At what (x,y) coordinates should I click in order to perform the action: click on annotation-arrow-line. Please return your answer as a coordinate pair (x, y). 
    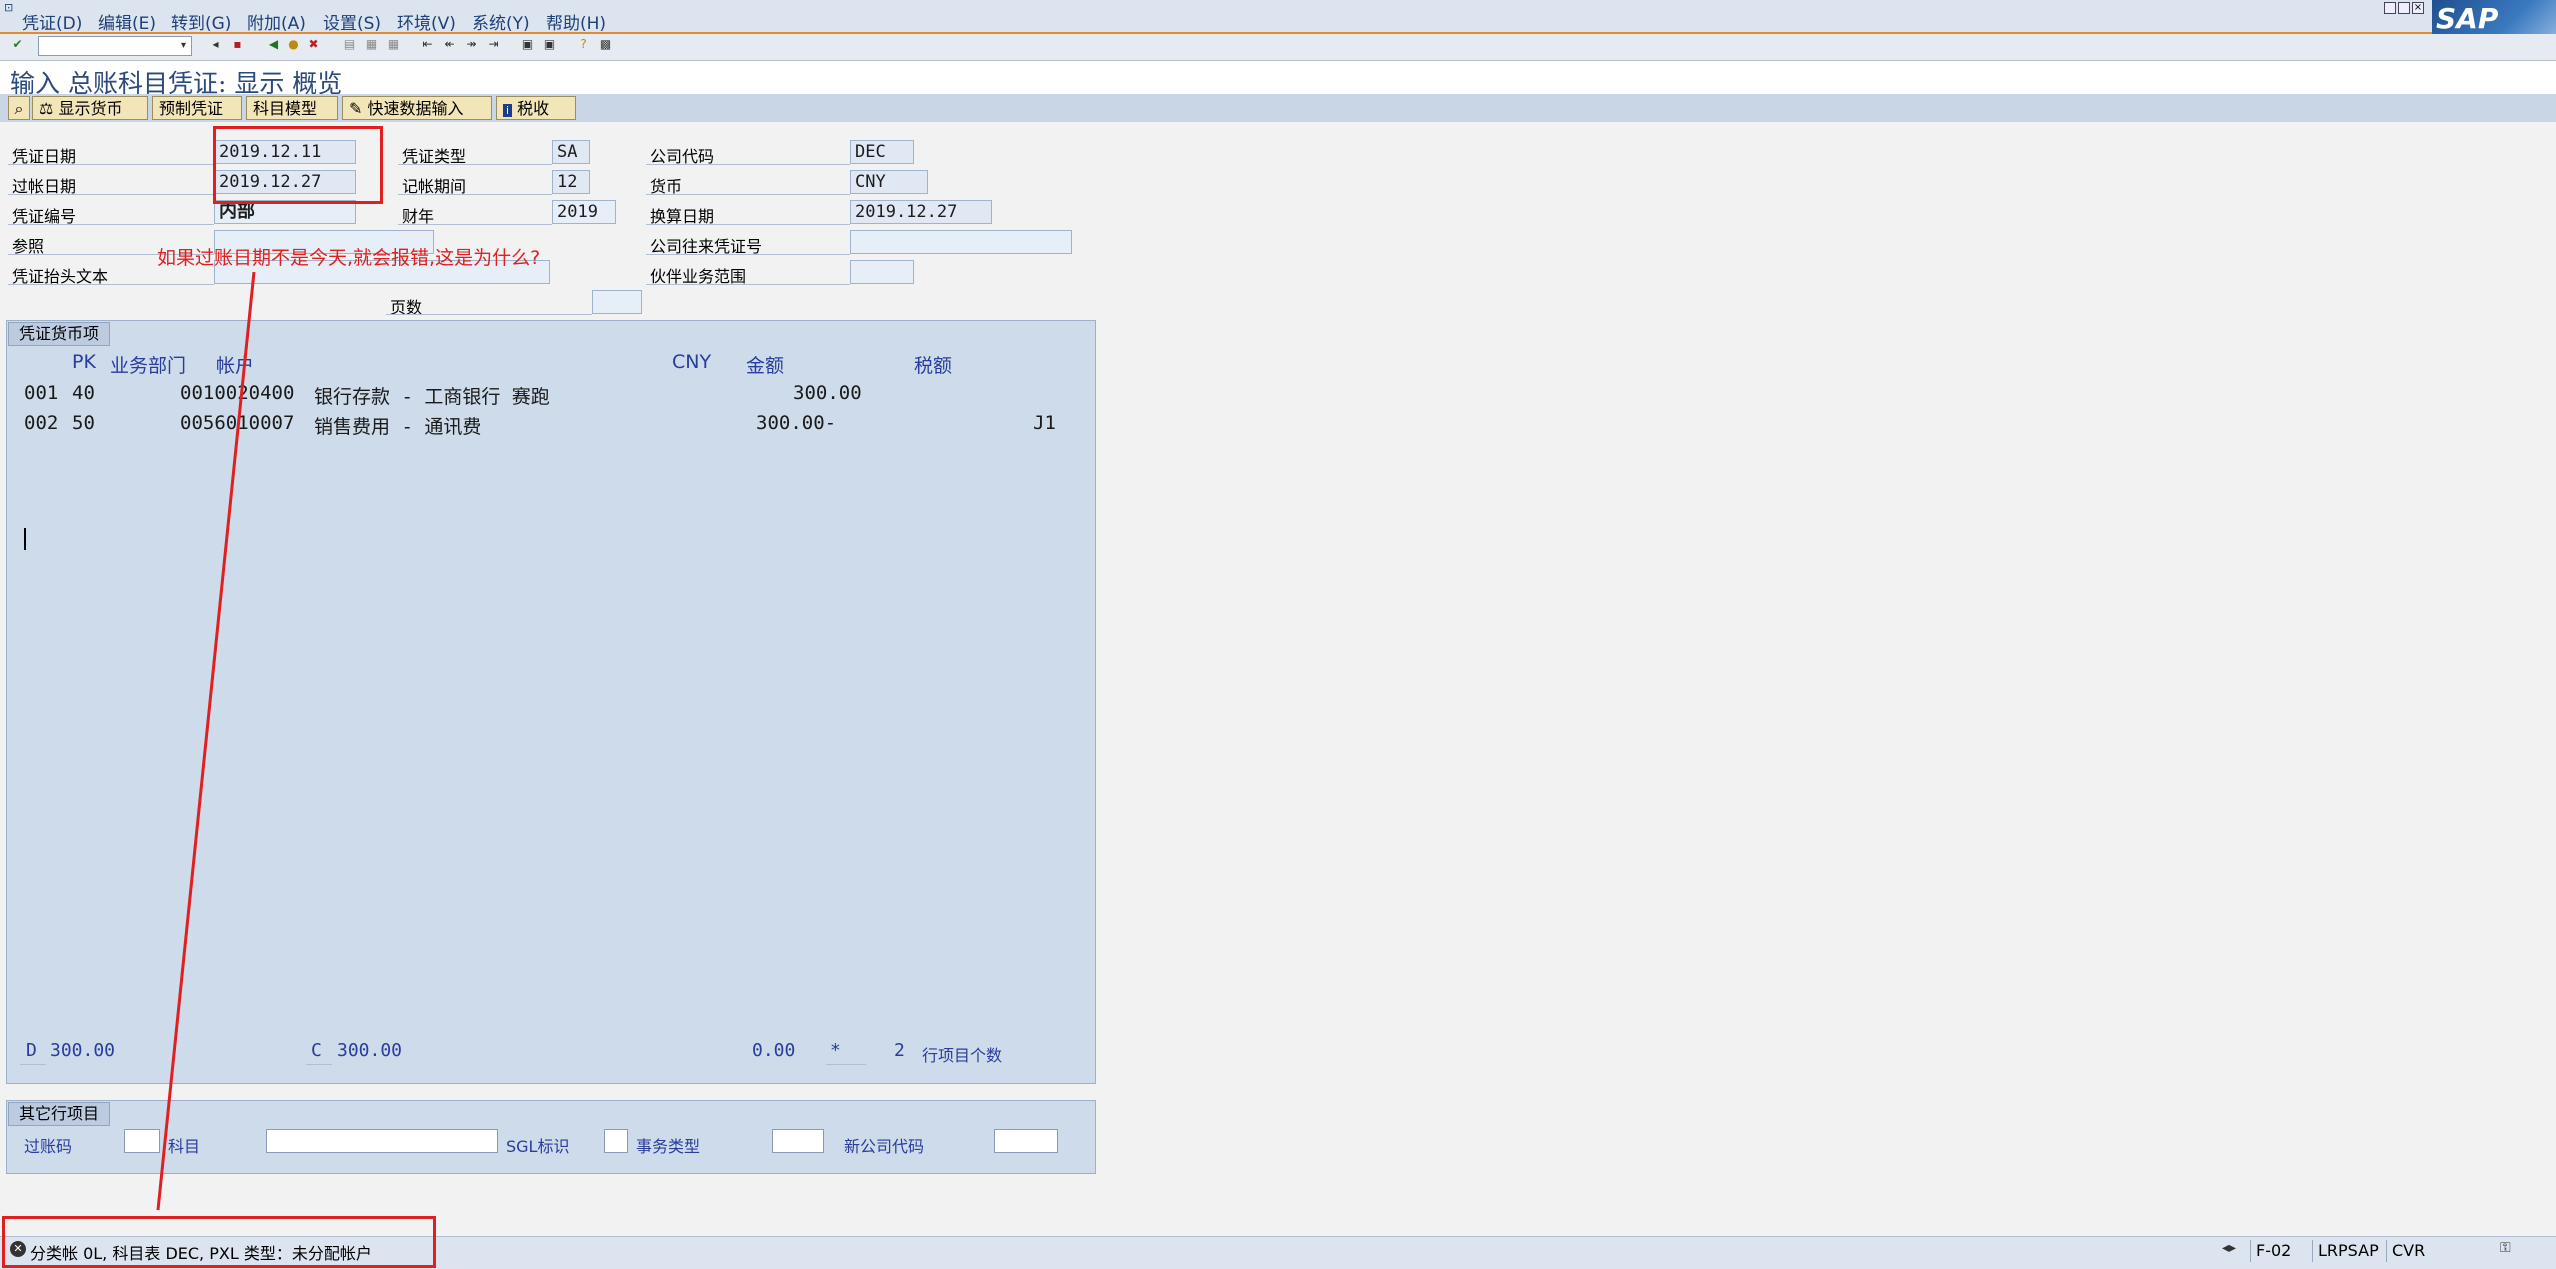
    Looking at the image, I should click on (206, 741).